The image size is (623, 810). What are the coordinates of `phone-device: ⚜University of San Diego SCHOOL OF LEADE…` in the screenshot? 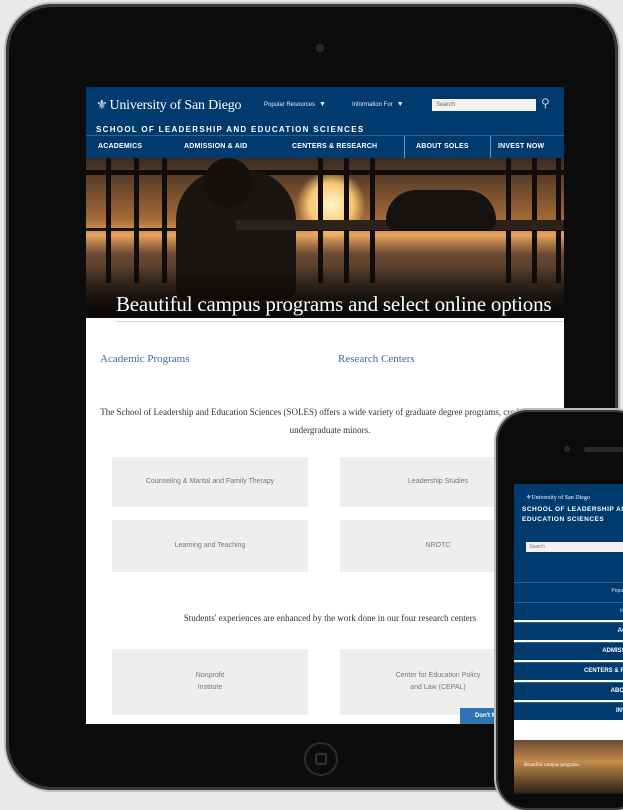 It's located at (559, 610).